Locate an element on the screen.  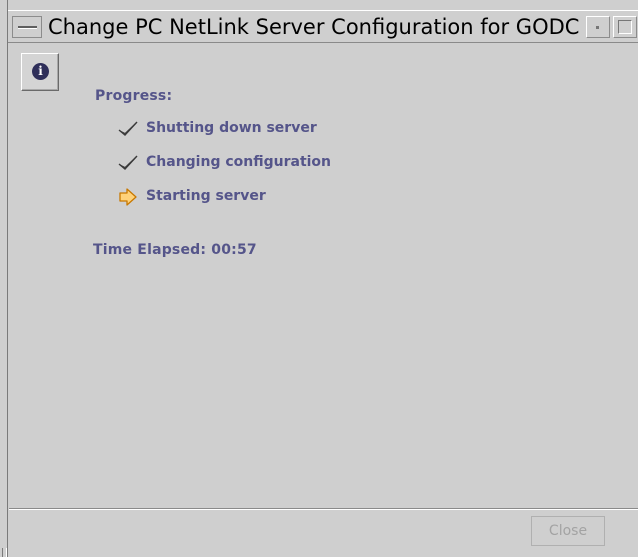
progress-step-label: Shutting down server is located at coordinates (231, 128).